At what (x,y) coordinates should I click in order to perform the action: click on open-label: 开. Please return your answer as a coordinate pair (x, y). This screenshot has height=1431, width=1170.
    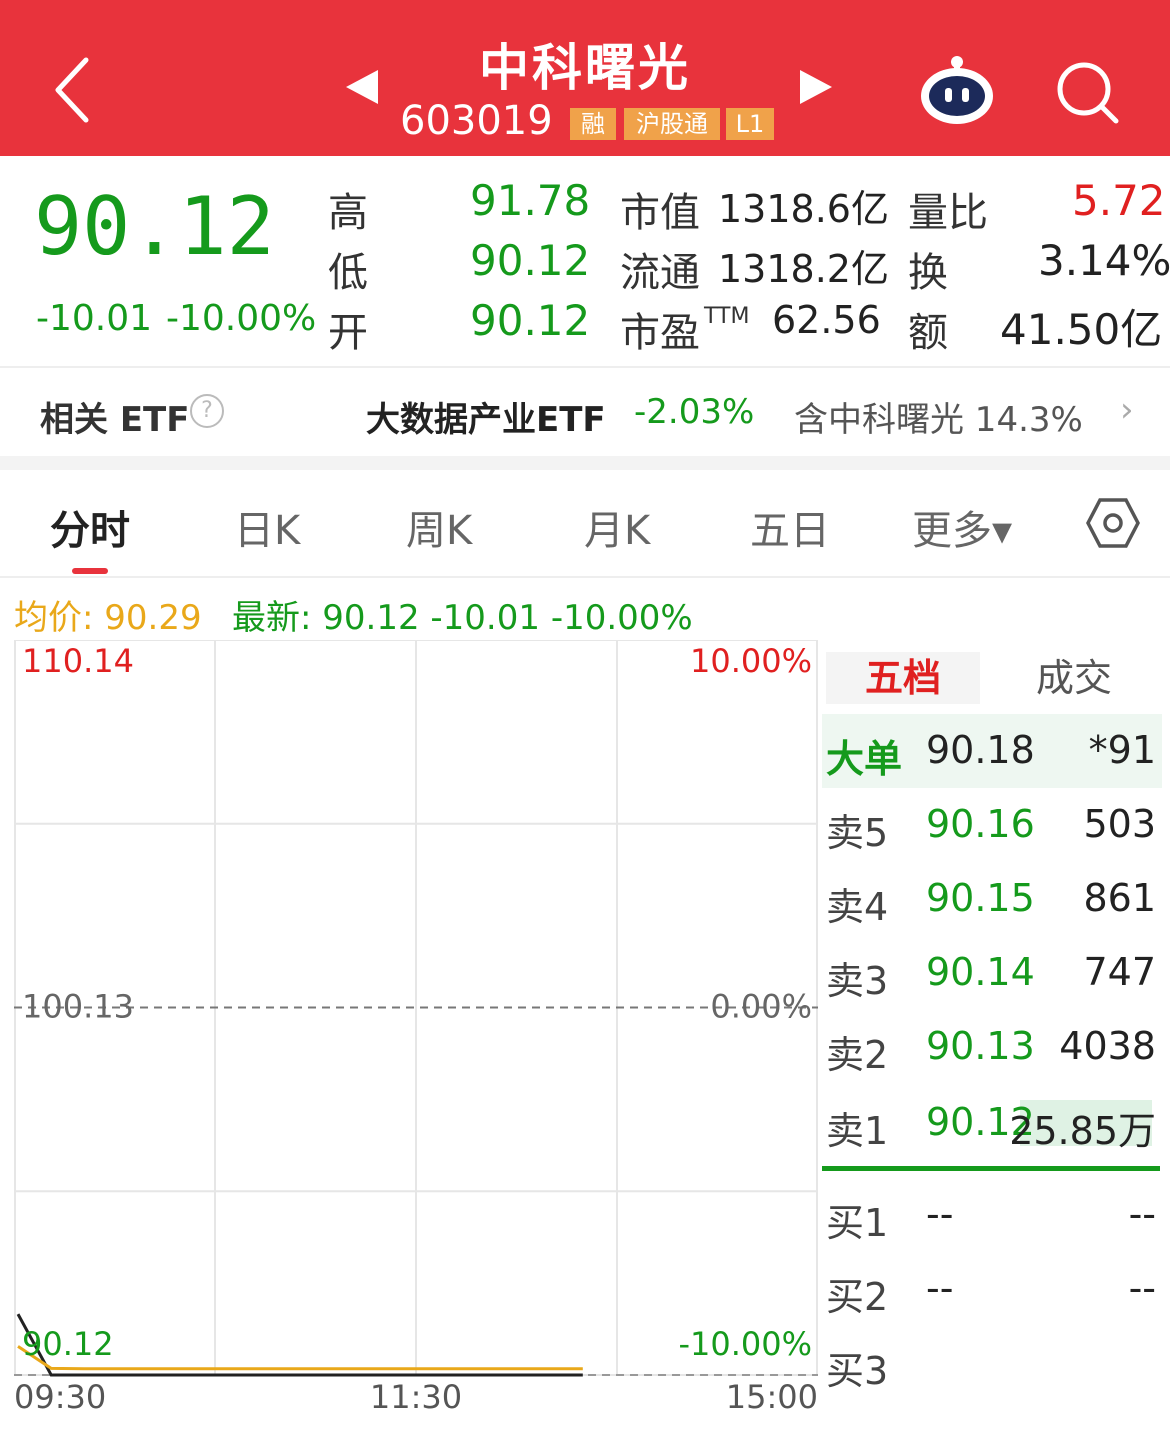
    Looking at the image, I should click on (348, 333).